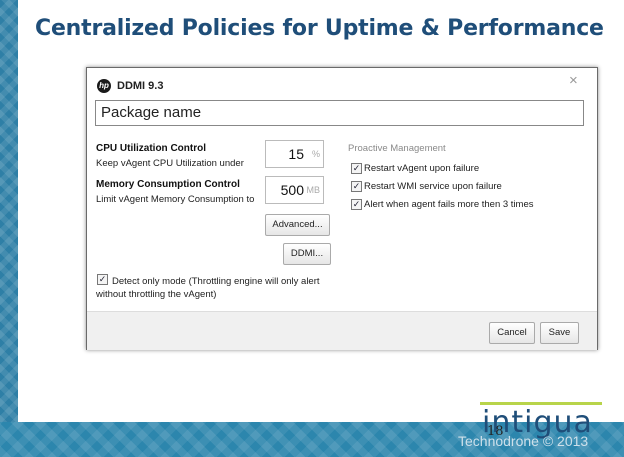  Describe the element at coordinates (397, 148) in the screenshot. I see `proactive-heading: Proactive Management` at that location.